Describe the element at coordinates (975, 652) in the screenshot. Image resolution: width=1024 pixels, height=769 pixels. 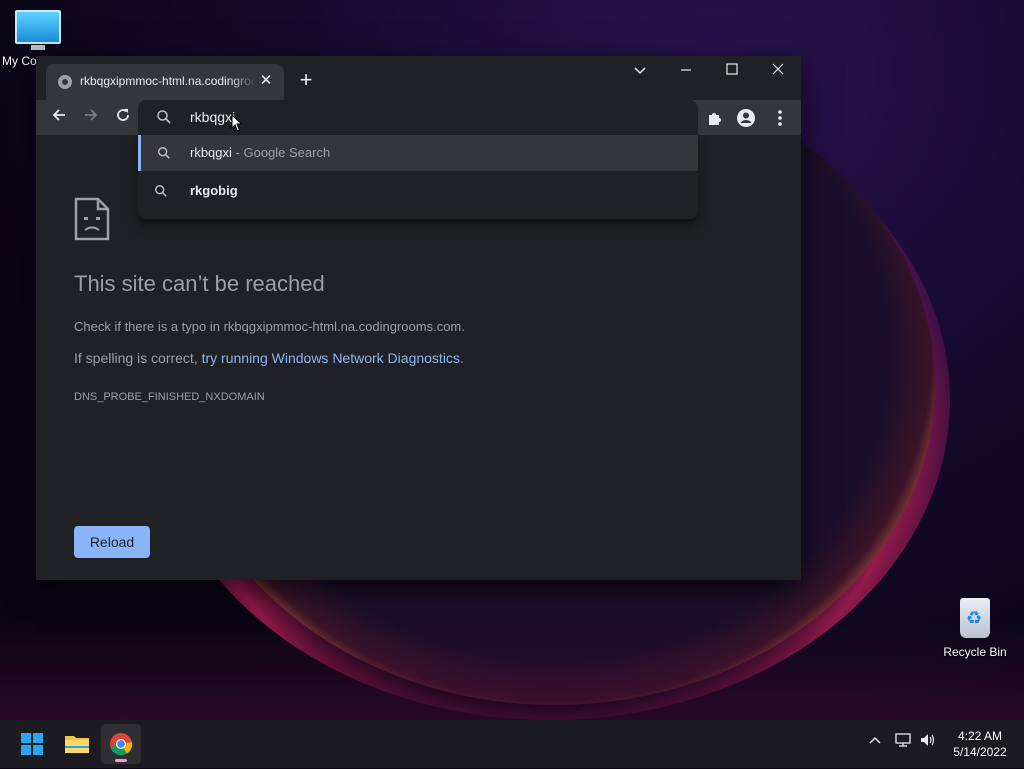
I see `desktop-icon-label: Recycle Bin` at that location.